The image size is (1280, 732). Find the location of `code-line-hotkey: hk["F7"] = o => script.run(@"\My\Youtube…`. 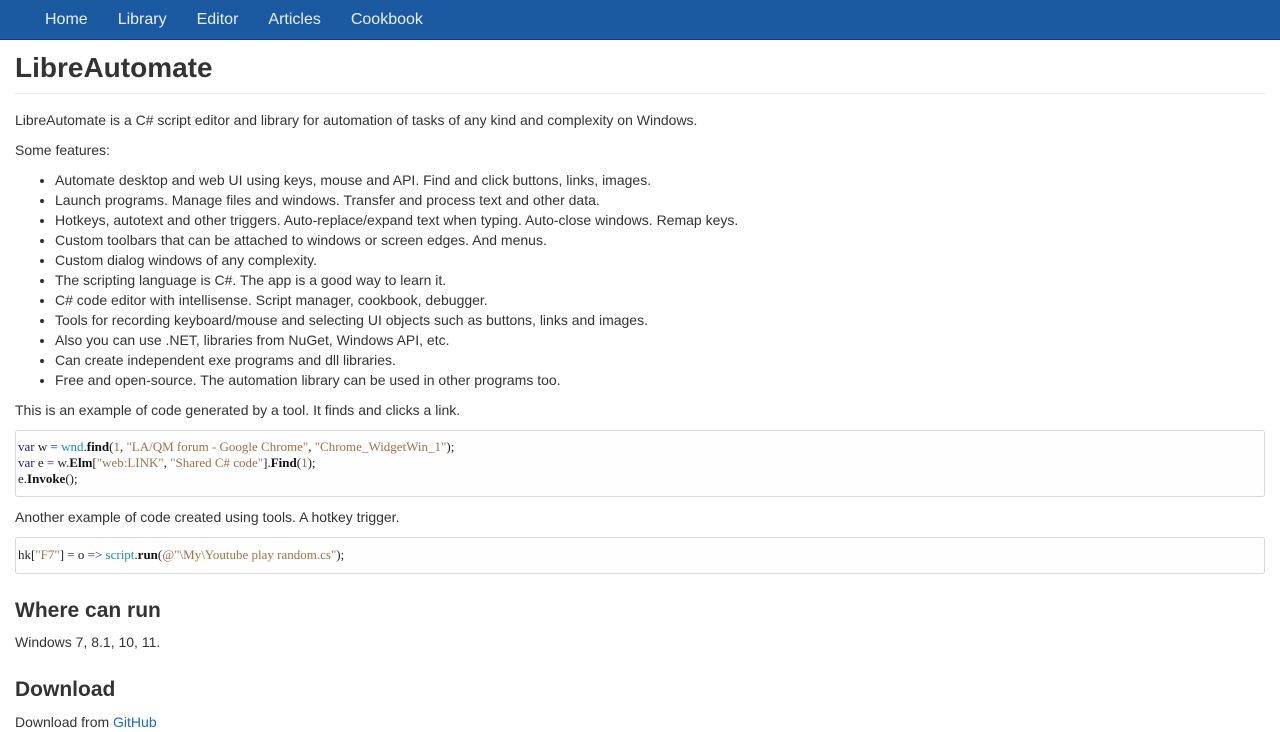

code-line-hotkey: hk["F7"] = o => script.run(@"\My\Youtube… is located at coordinates (181, 554).